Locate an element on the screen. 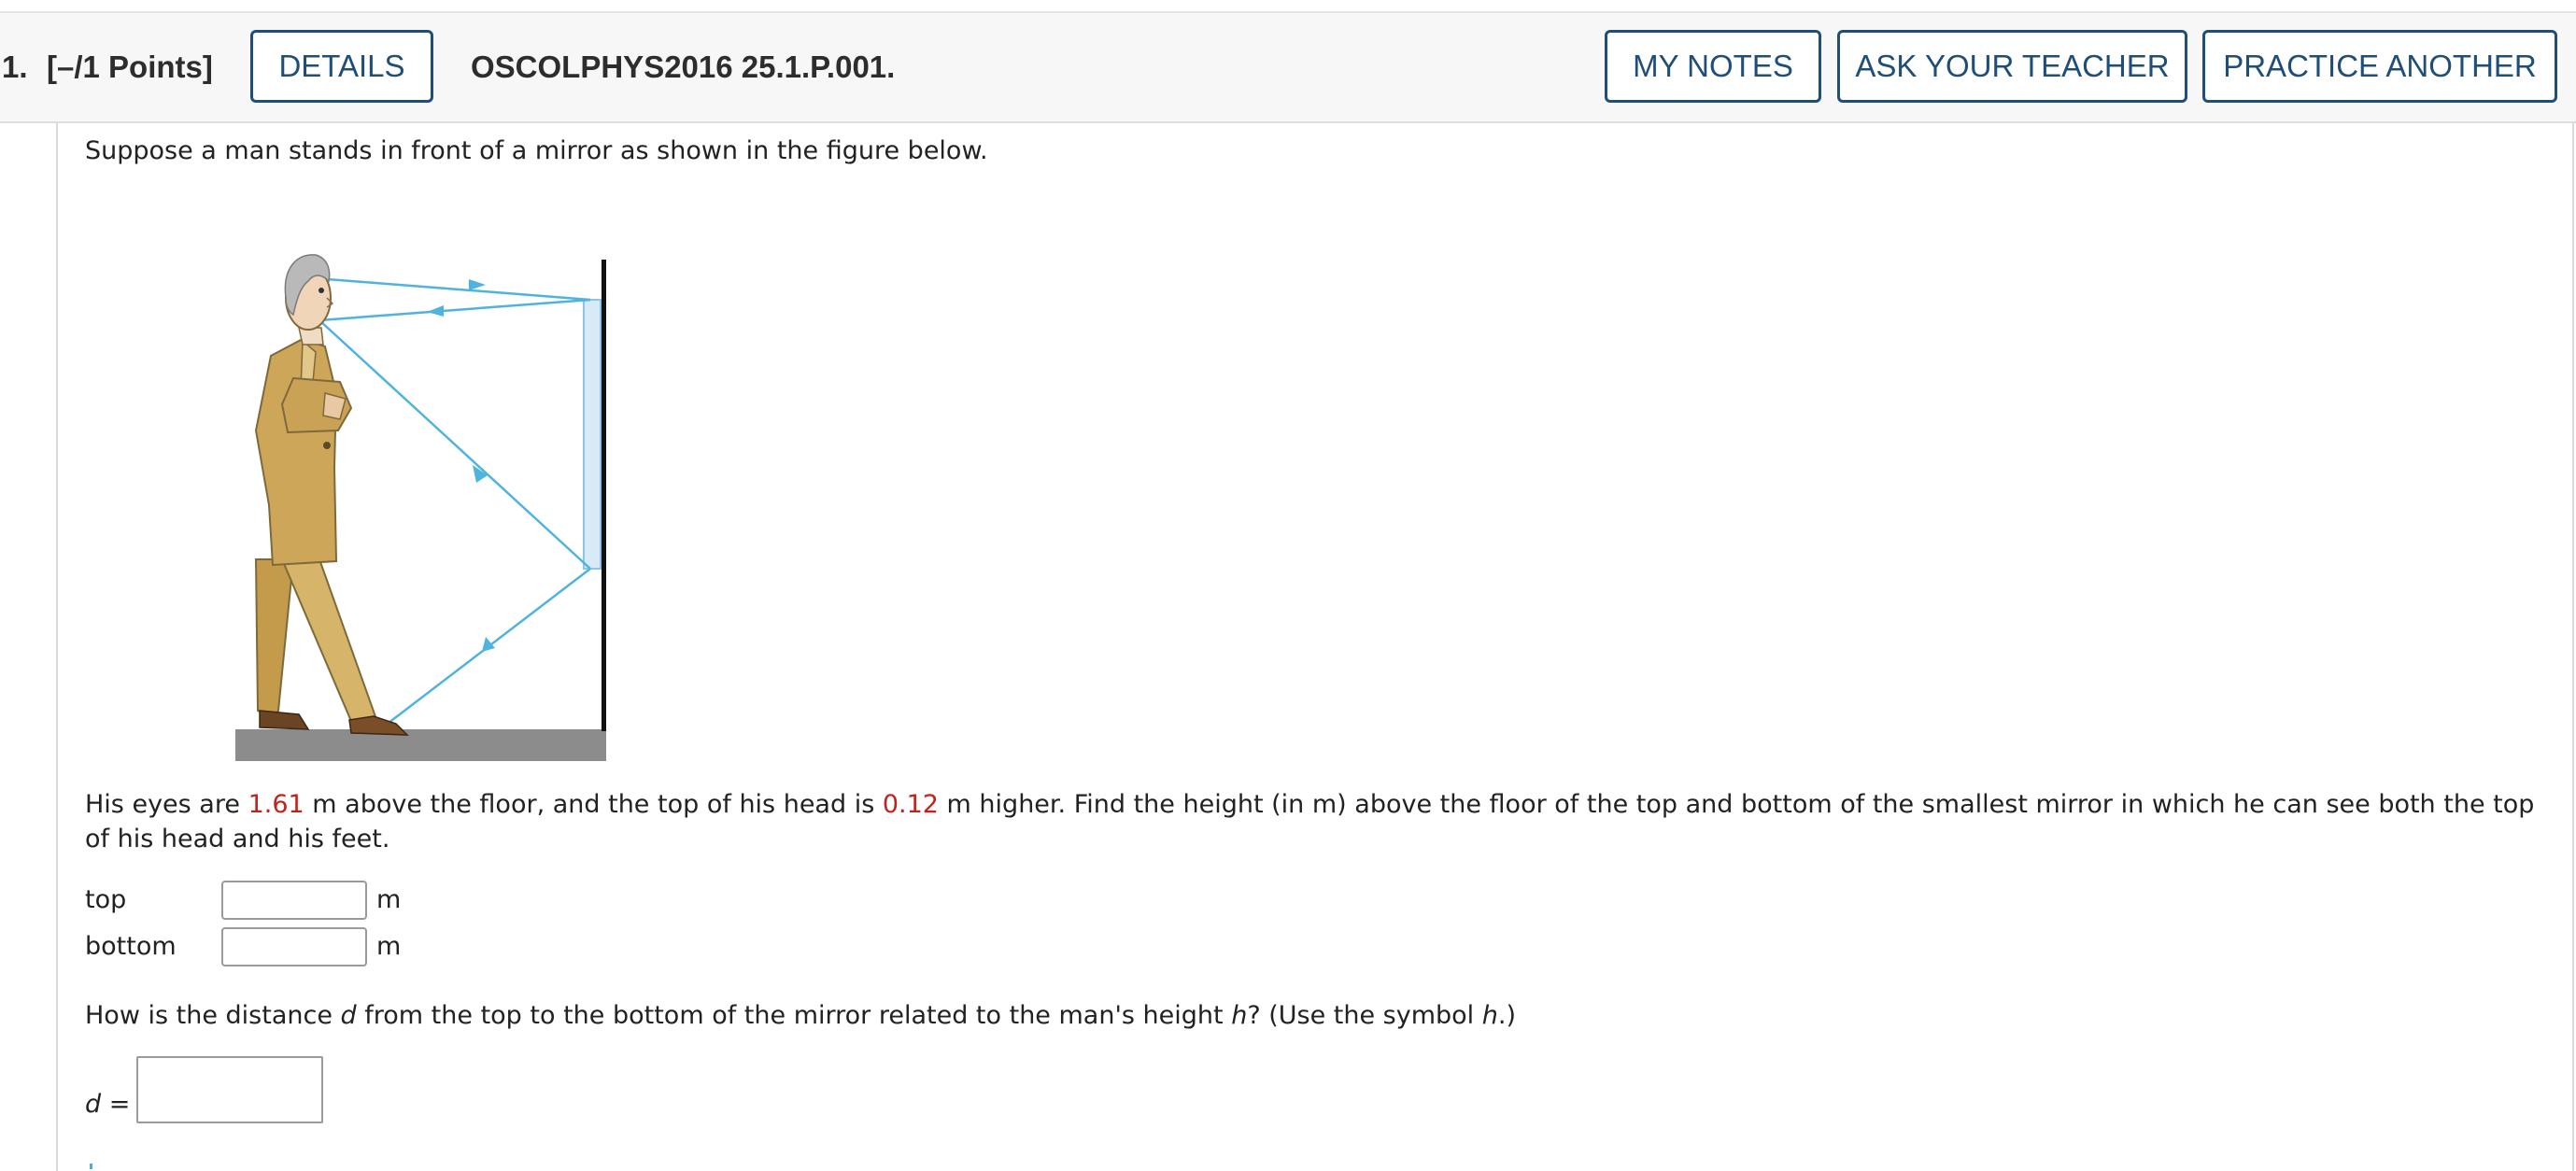 The image size is (2576, 1171). q2-var-d: d is located at coordinates (348, 1015).